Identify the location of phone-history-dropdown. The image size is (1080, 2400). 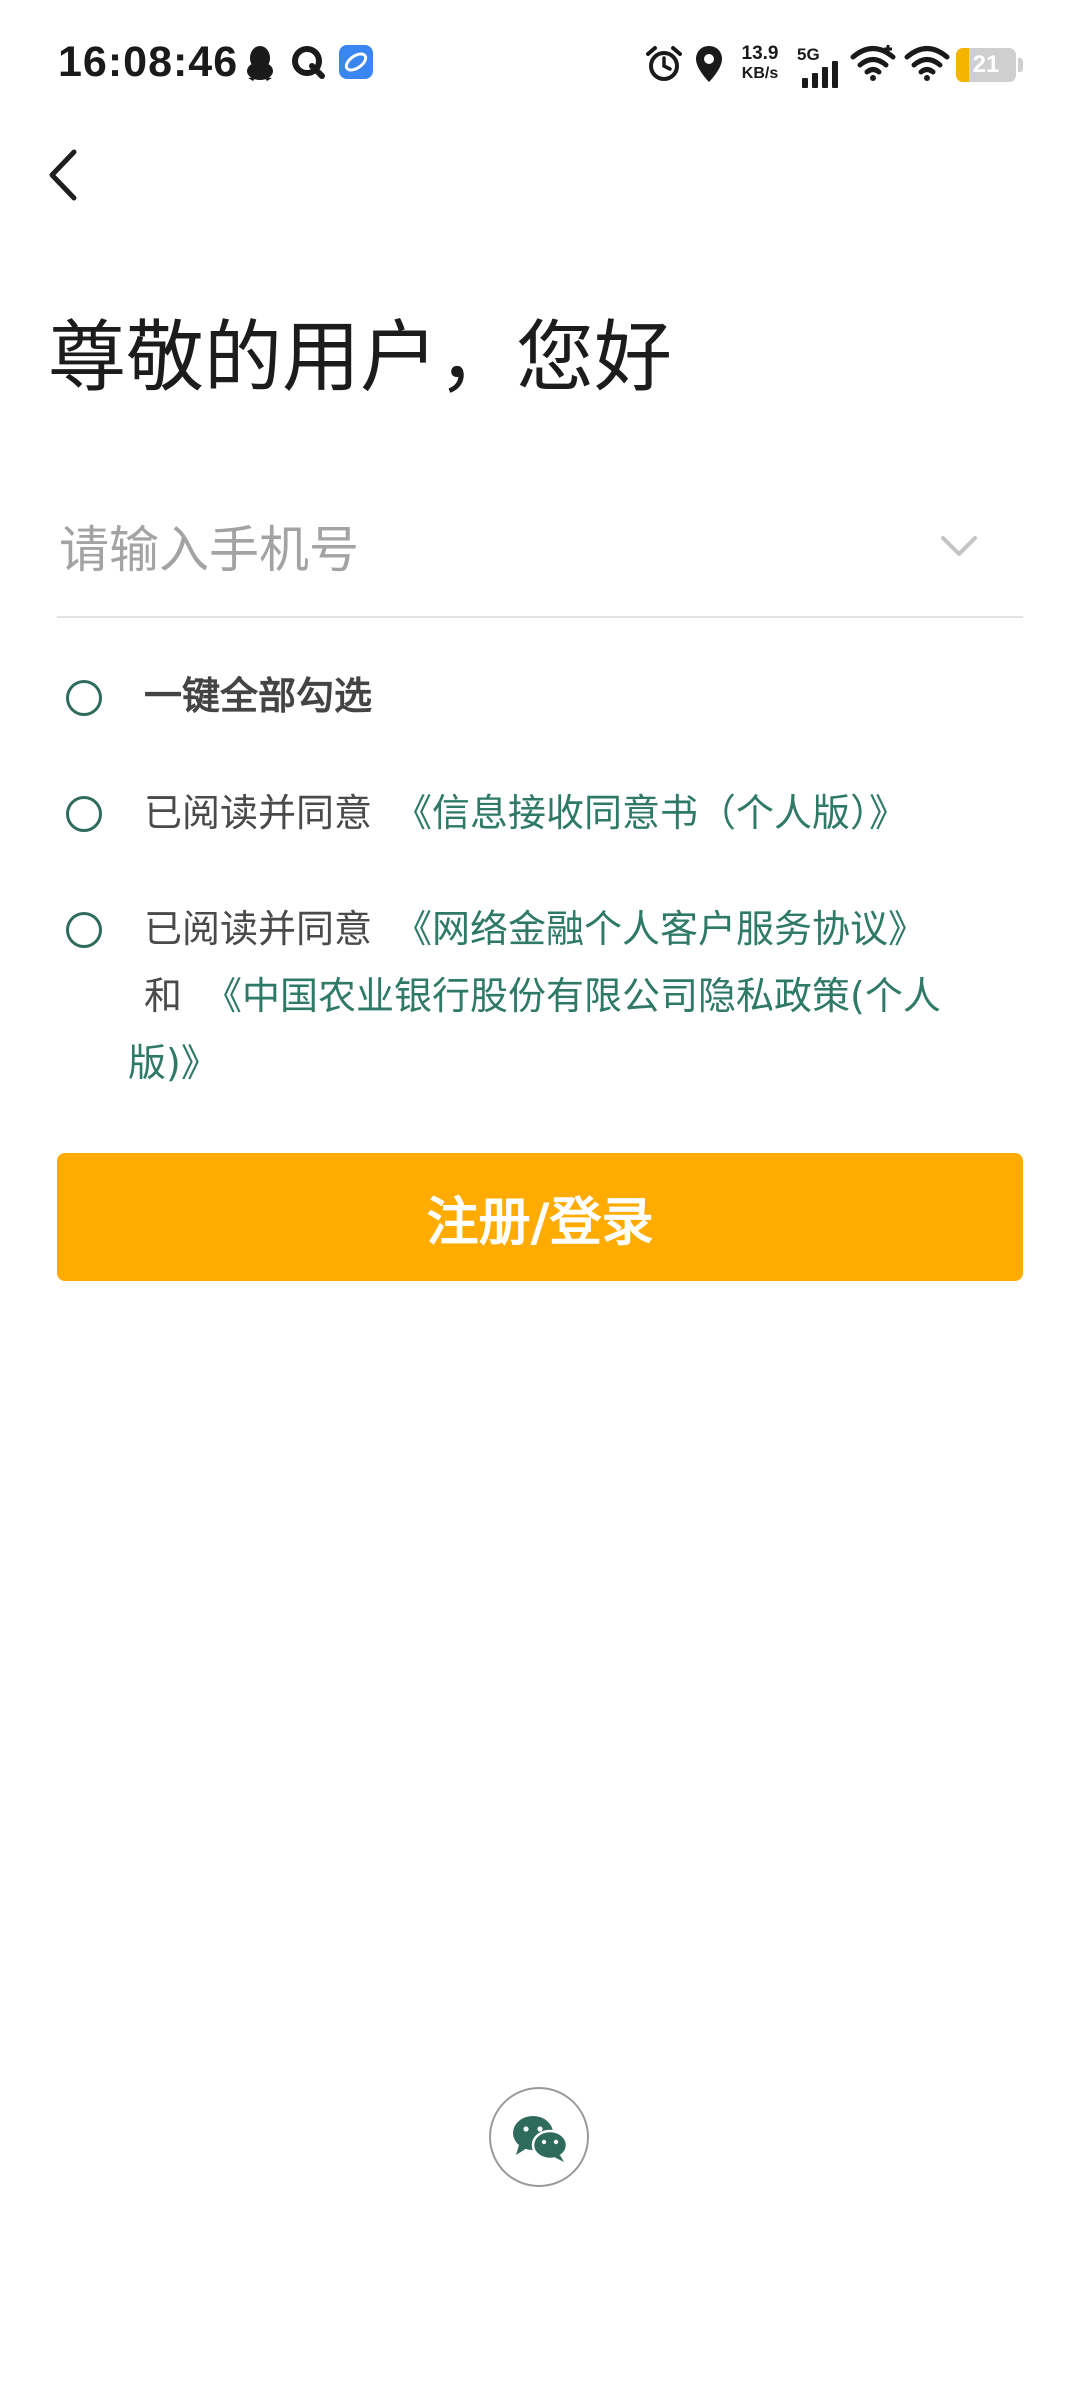
(959, 547).